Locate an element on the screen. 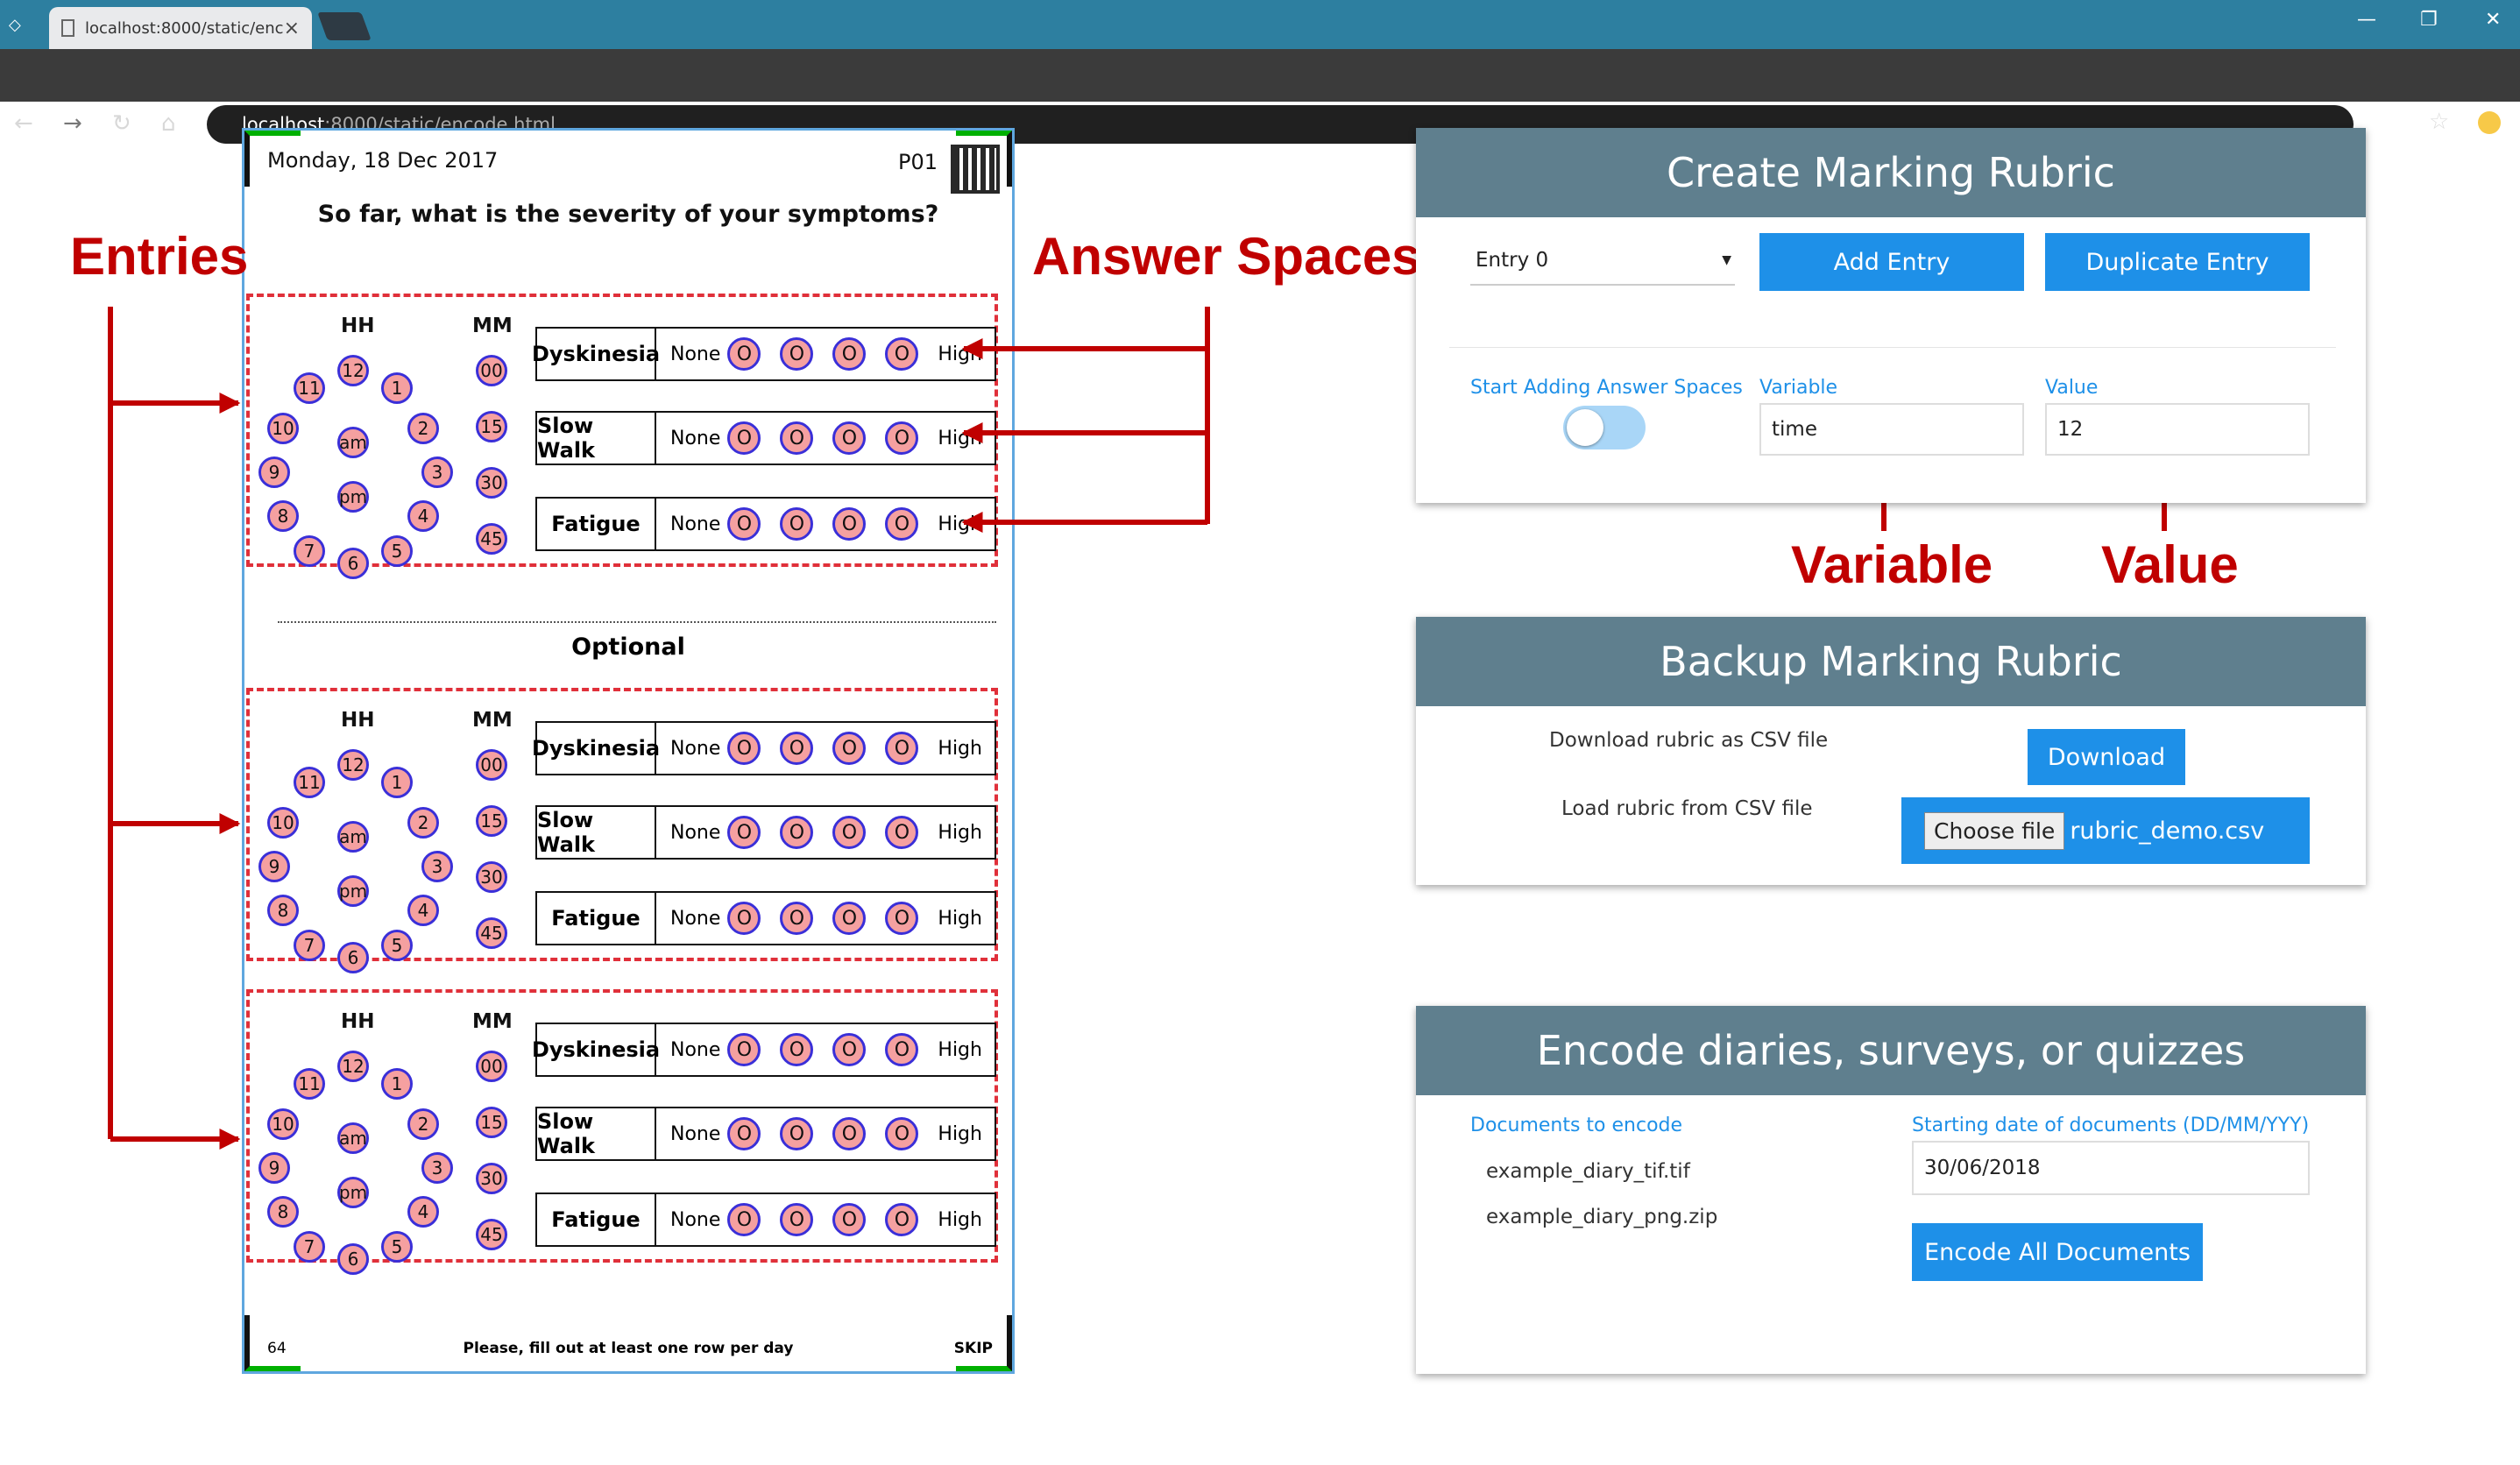 This screenshot has width=2520, height=1465. bookmark-star-icon: ☆ is located at coordinates (2439, 122).